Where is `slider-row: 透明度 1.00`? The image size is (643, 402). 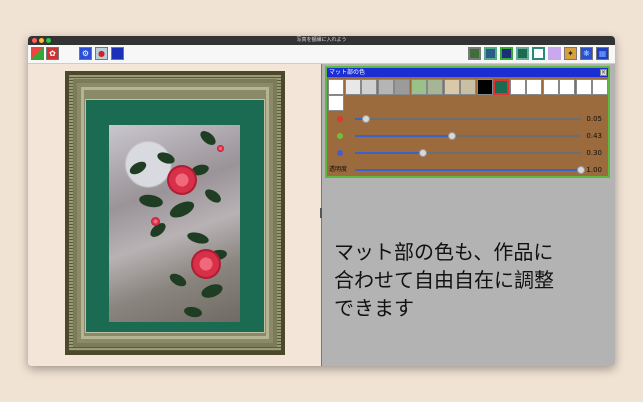
slider-row: 透明度 1.00 is located at coordinates (467, 170).